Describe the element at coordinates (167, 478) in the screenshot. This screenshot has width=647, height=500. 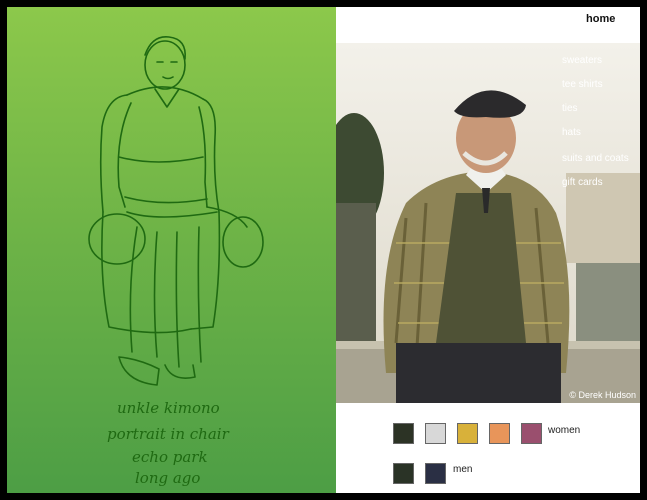
I see `caption-line-4: long ago` at that location.